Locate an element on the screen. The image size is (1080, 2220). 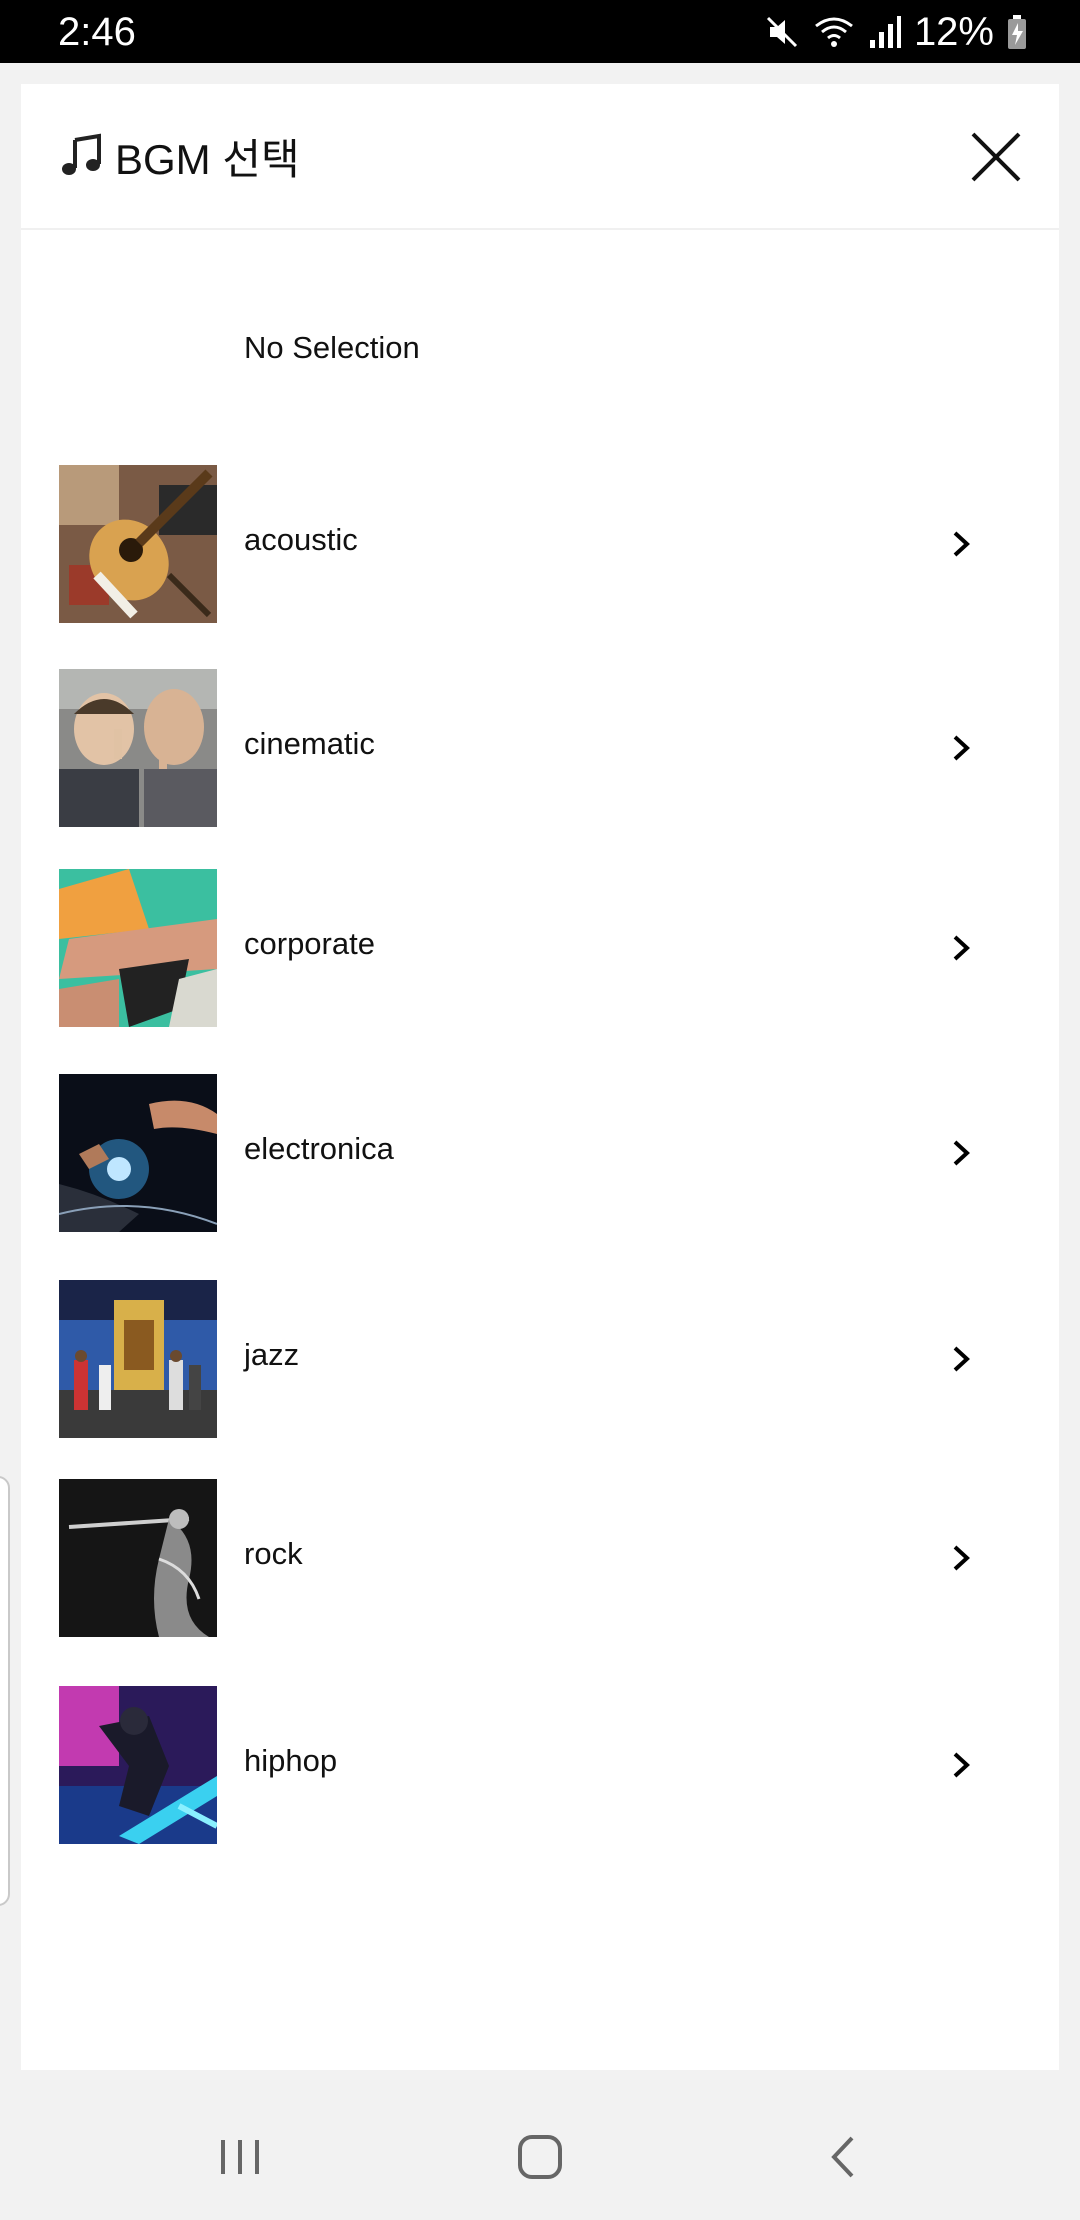
genre-label: corporate is located at coordinates (309, 943).